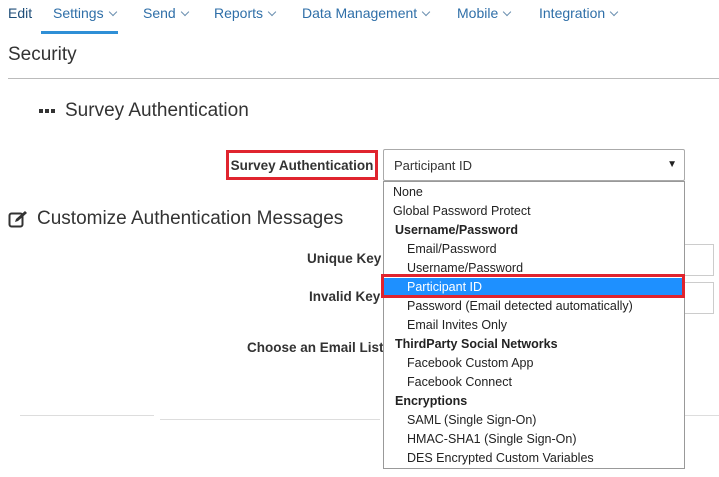 This screenshot has width=719, height=477. I want to click on dropdown-option: Email/Password, so click(534, 249).